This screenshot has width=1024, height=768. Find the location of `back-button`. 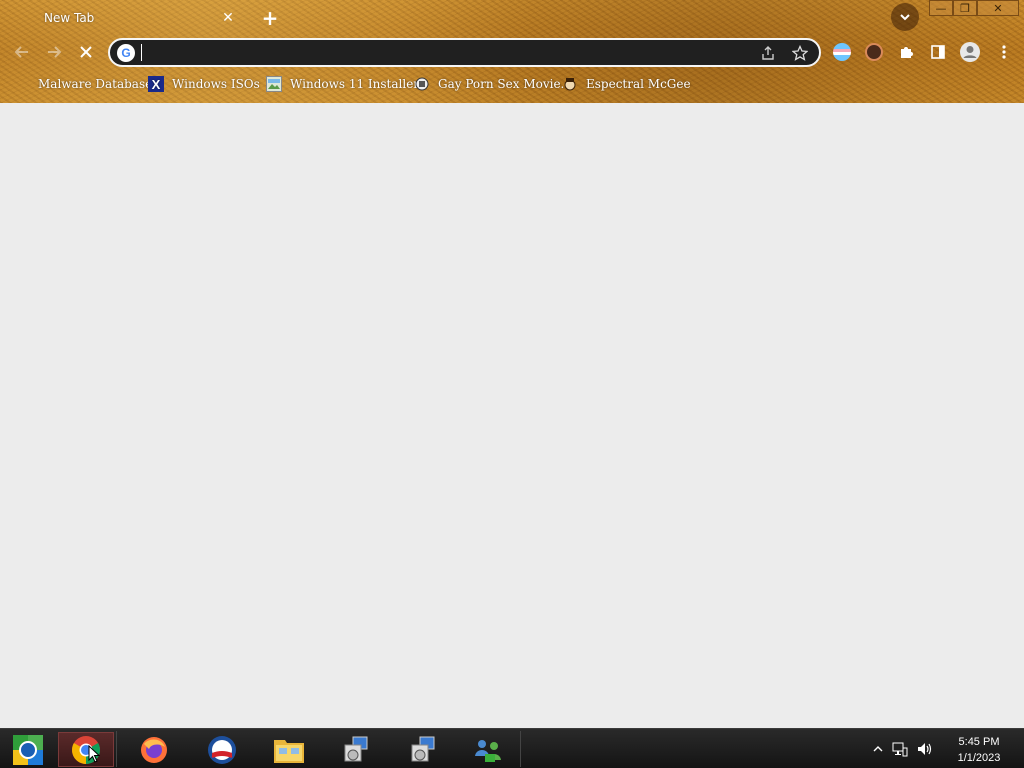

back-button is located at coordinates (22, 52).